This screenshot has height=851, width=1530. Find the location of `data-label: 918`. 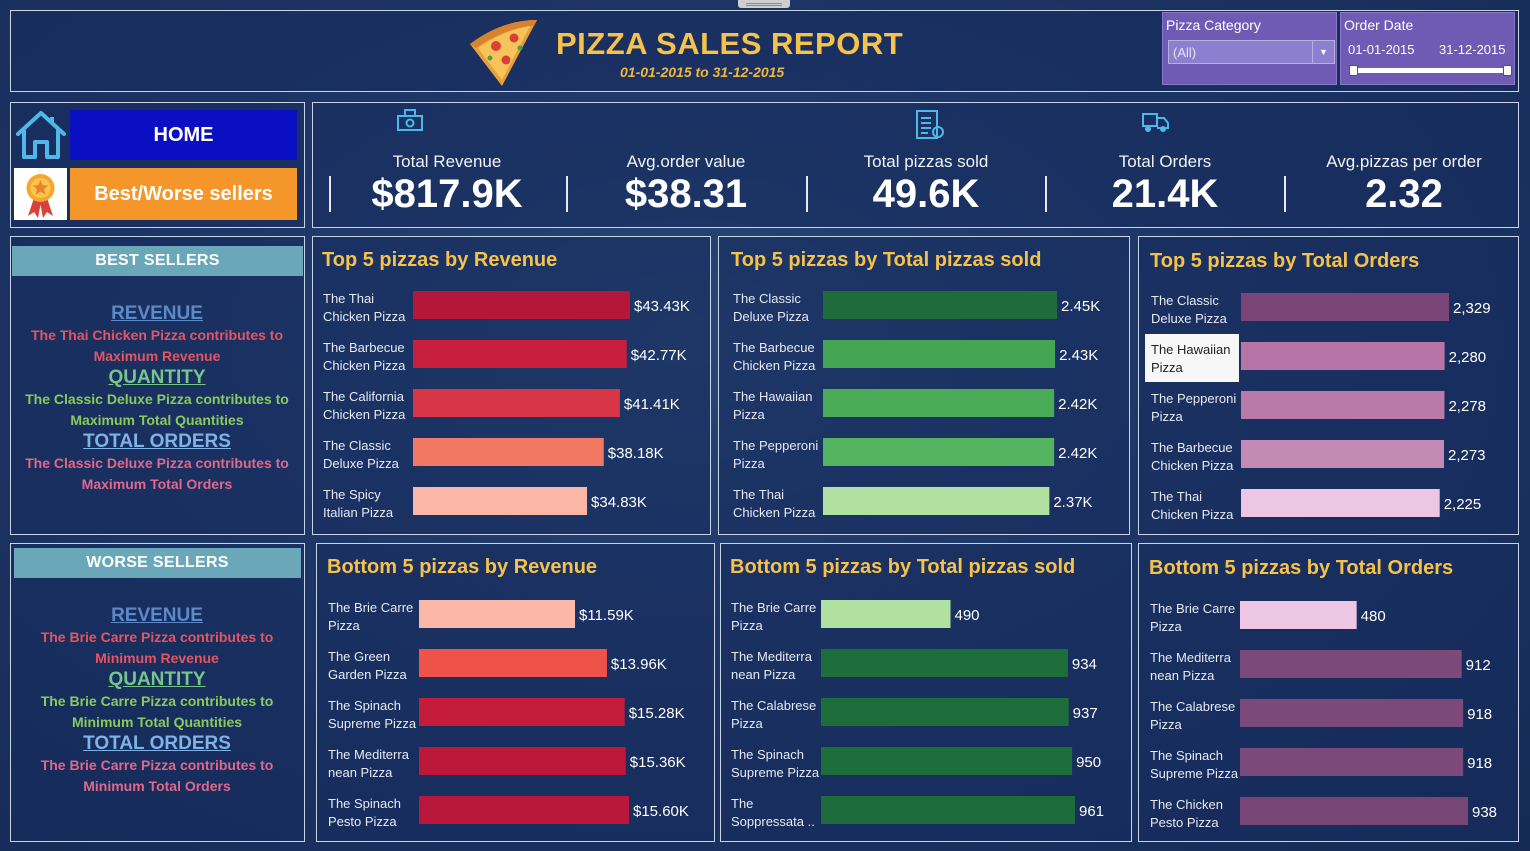

data-label: 918 is located at coordinates (1479, 763).